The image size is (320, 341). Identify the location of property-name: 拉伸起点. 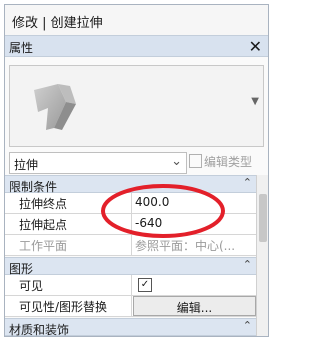
(68, 224).